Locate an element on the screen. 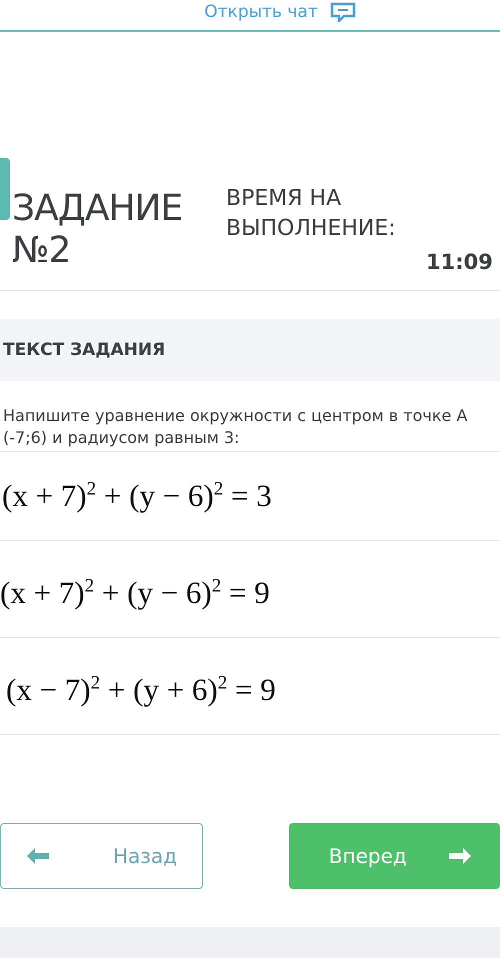 The image size is (500, 958). answer-option: (x − 7)$^{2}$ + (y + 6)$^{2}$ = 9 is located at coordinates (250, 690).